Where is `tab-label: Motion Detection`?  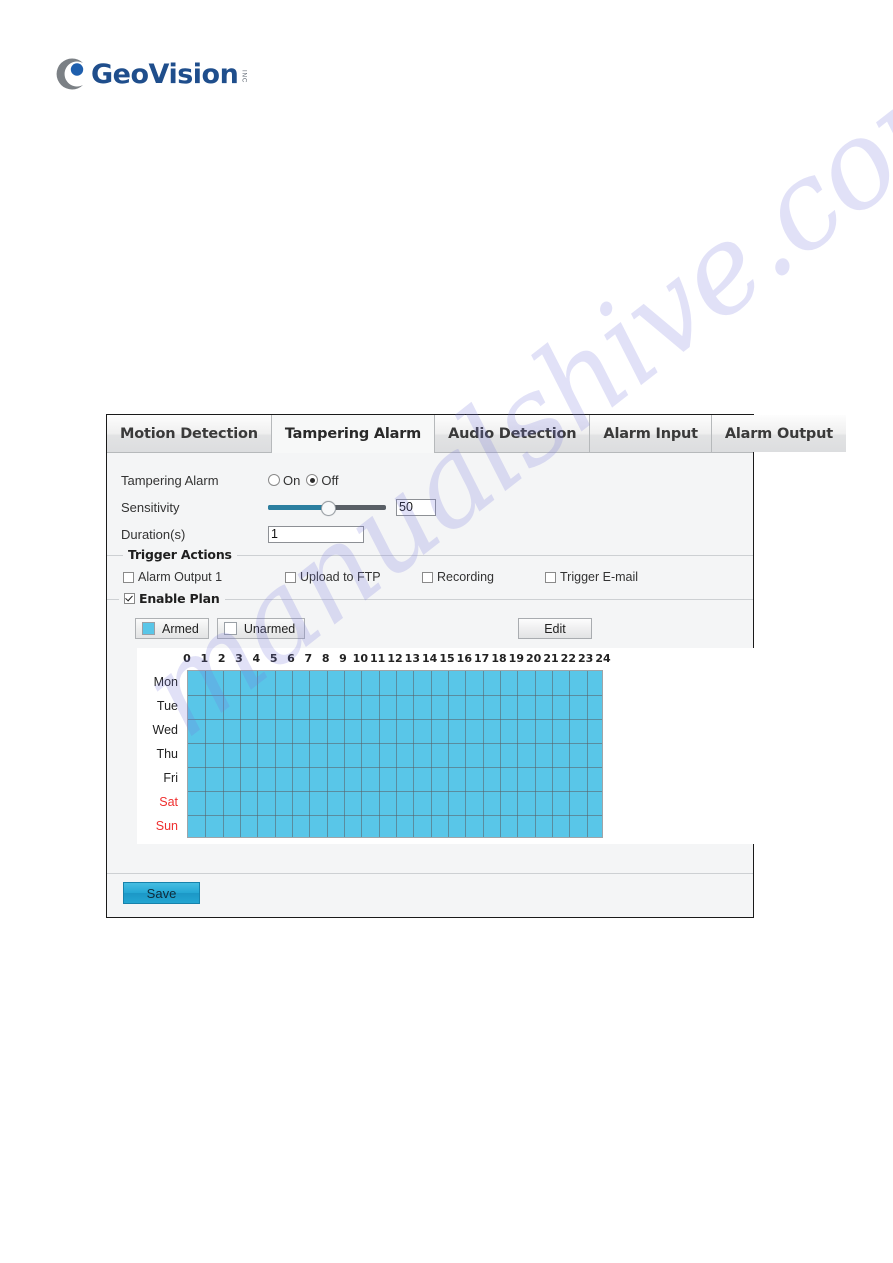
tab-label: Motion Detection is located at coordinates (189, 433).